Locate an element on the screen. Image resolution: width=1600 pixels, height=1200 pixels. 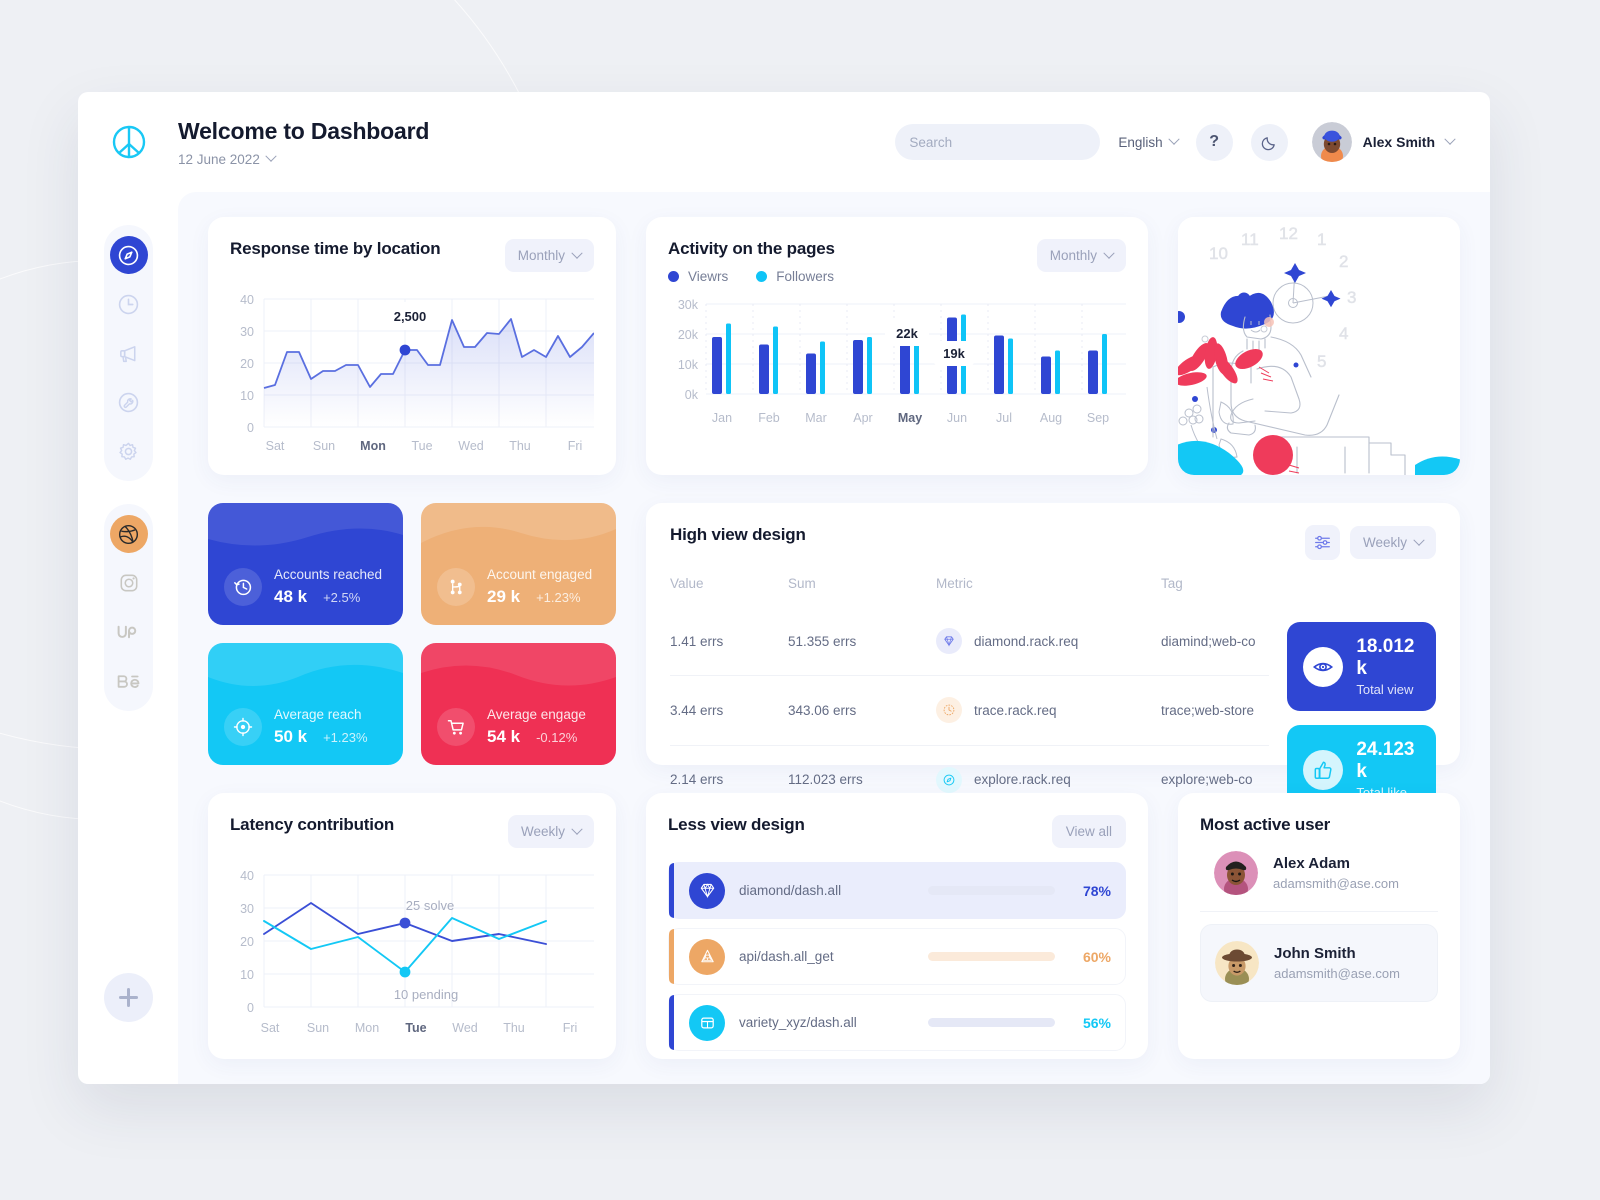
list-item: api/dash.all_get 60% is located at coordinates (897, 956).